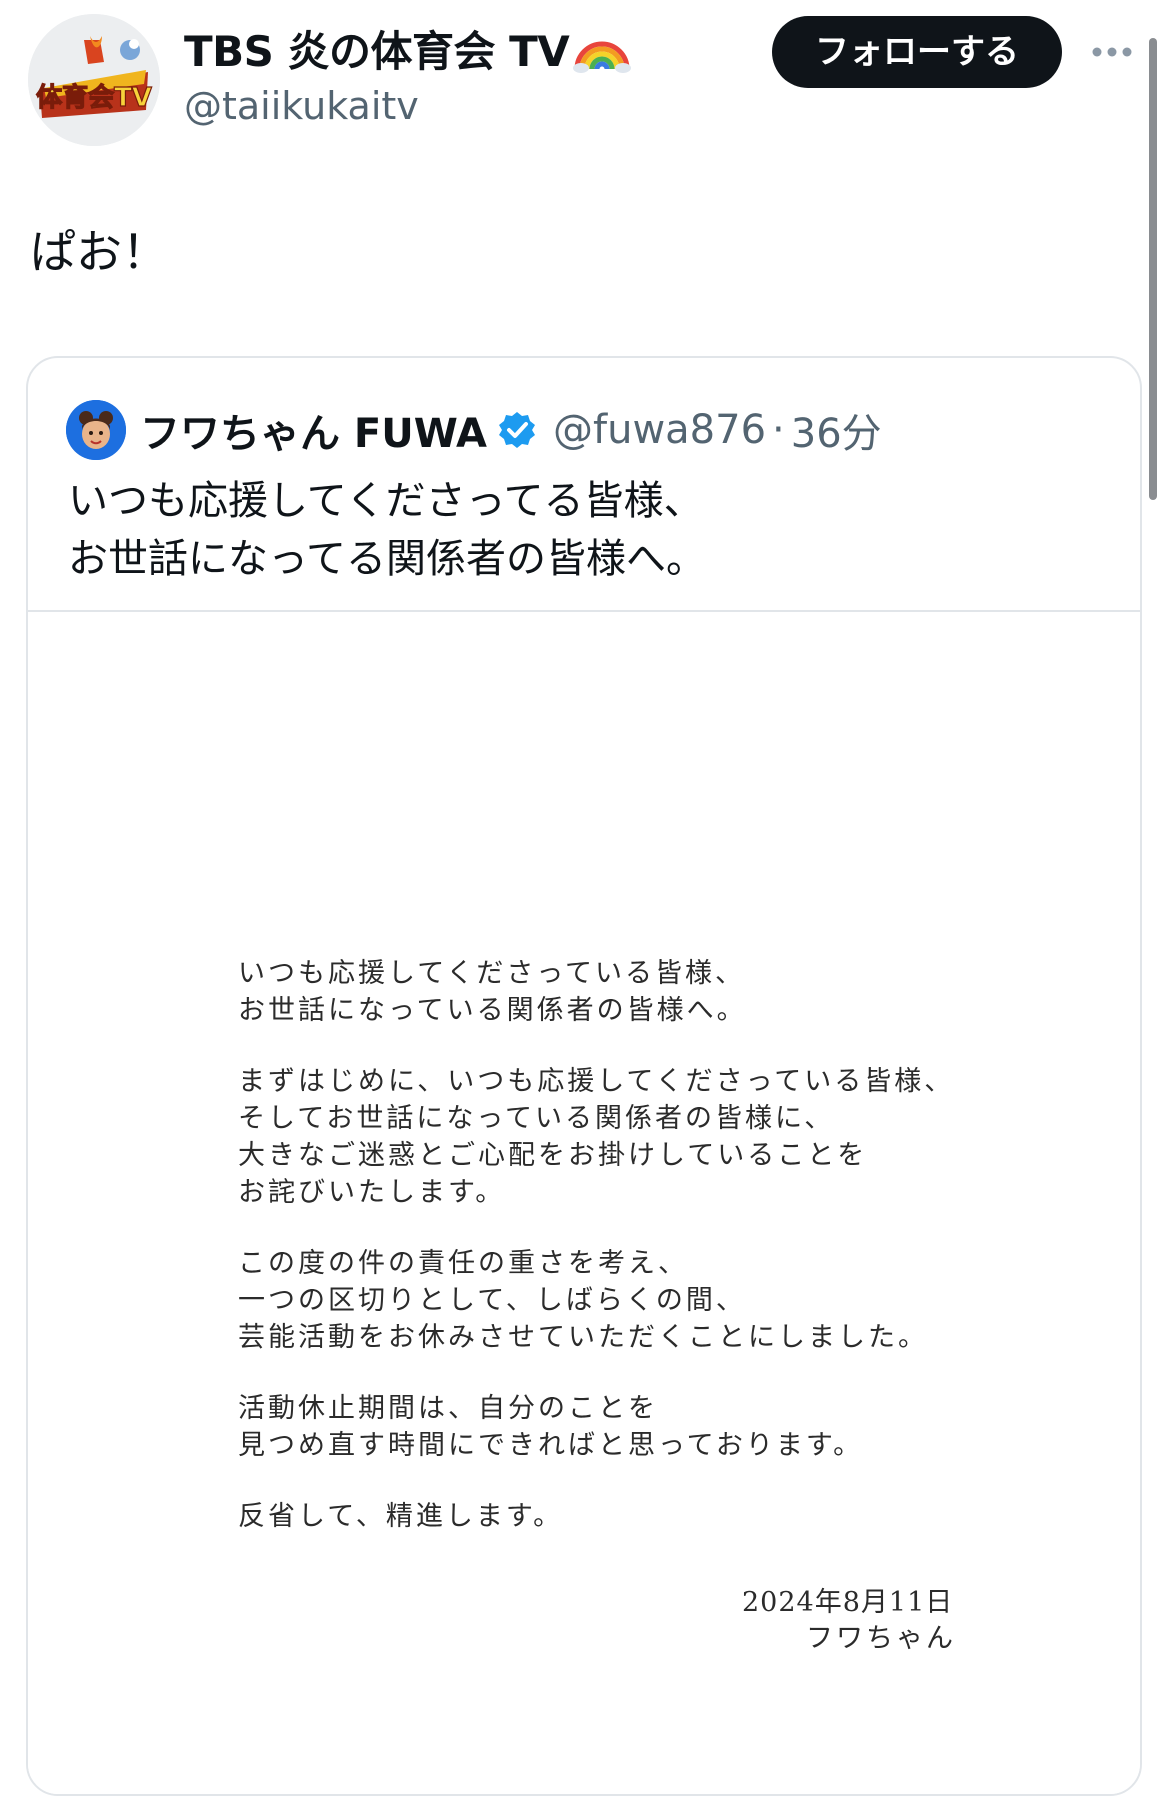 The height and width of the screenshot is (1796, 1169). What do you see at coordinates (377, 51) in the screenshot?
I see `author-name-text: TBS 炎の体育会 TV` at bounding box center [377, 51].